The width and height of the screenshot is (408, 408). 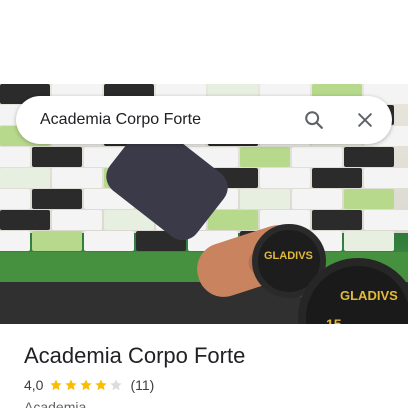 What do you see at coordinates (369, 295) in the screenshot?
I see `plate-brand-label-front: GLADIVS` at bounding box center [369, 295].